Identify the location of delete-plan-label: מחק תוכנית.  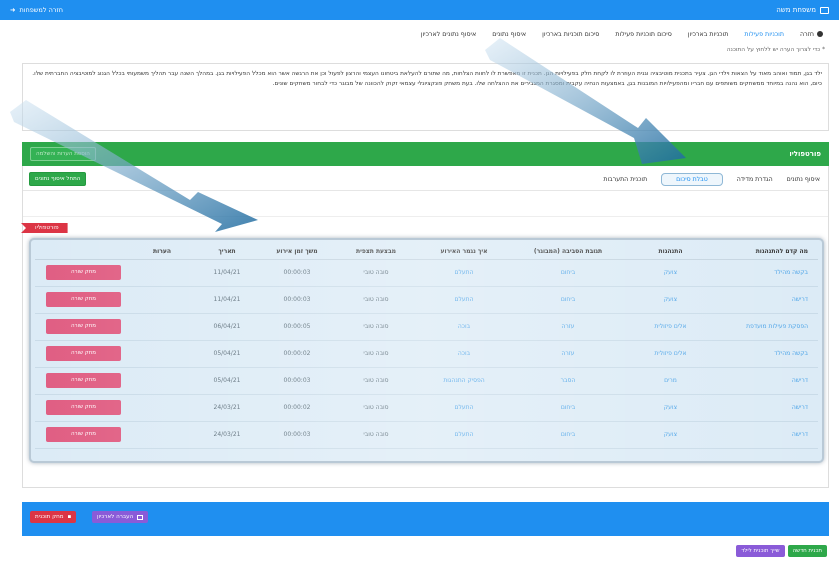
(49, 517).